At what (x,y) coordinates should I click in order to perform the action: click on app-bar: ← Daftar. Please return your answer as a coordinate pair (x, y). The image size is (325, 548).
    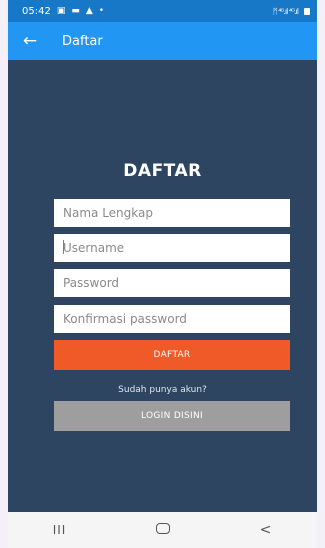
    Looking at the image, I should click on (162, 41).